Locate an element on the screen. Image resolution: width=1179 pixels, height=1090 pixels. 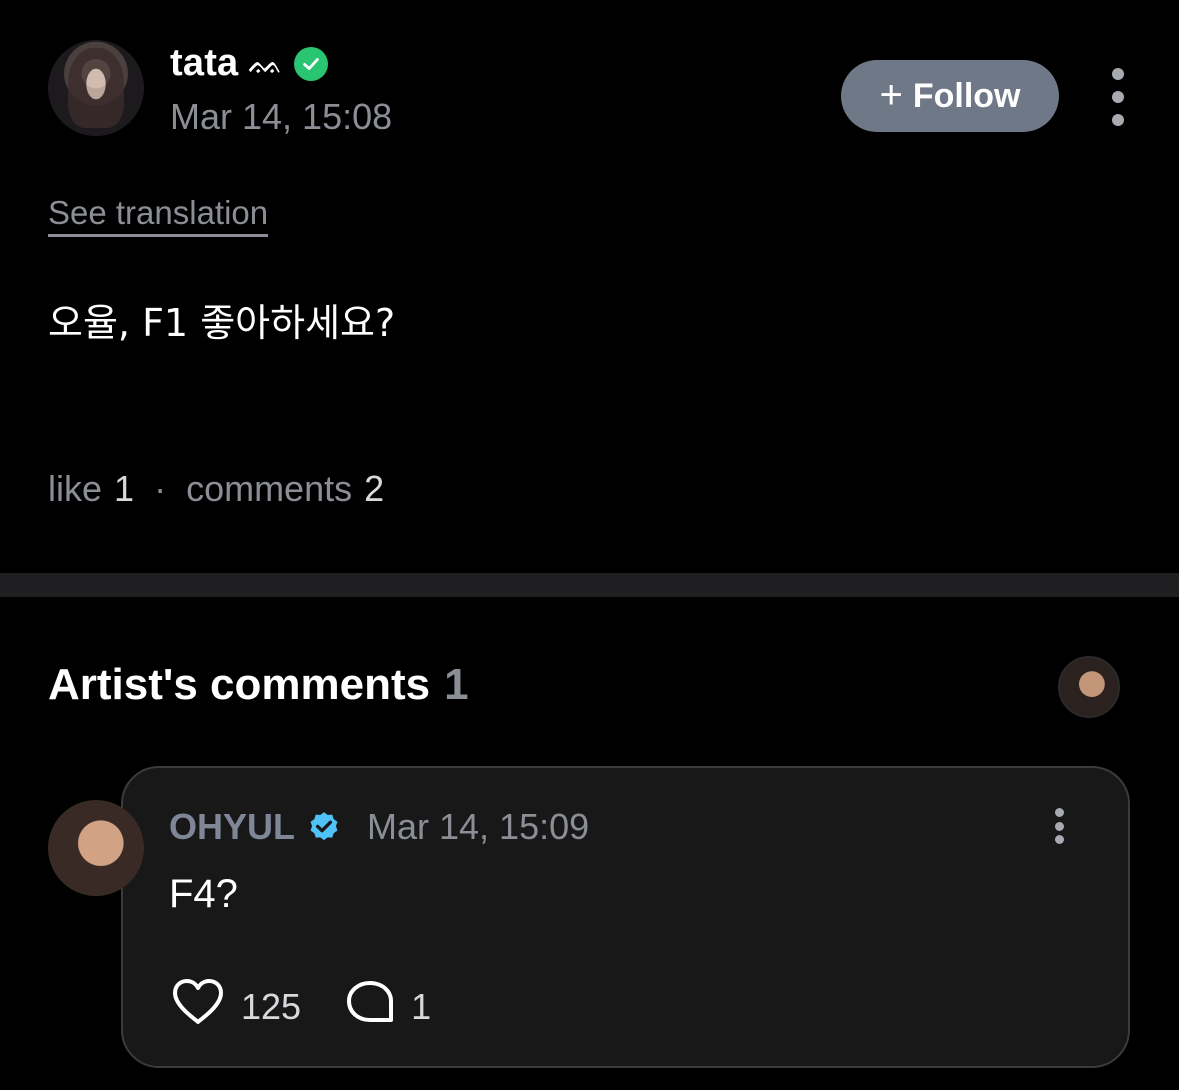
comment-reply-button: 1 is located at coordinates (388, 1006).